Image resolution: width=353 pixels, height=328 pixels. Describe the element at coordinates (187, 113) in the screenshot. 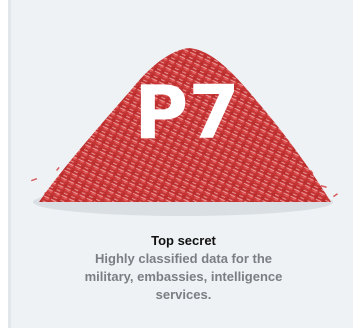

I see `security-level-badge: P7` at that location.